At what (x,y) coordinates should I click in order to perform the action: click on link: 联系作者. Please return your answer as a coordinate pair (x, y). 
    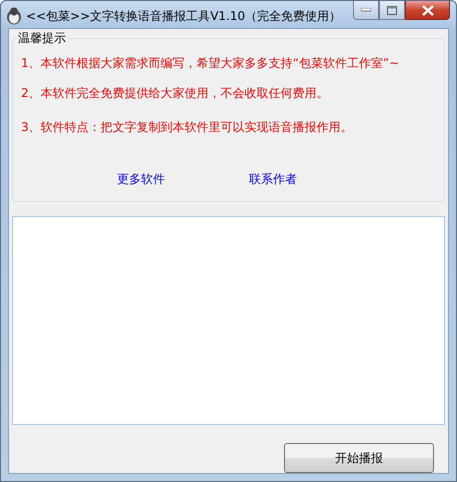
    Looking at the image, I should click on (273, 179).